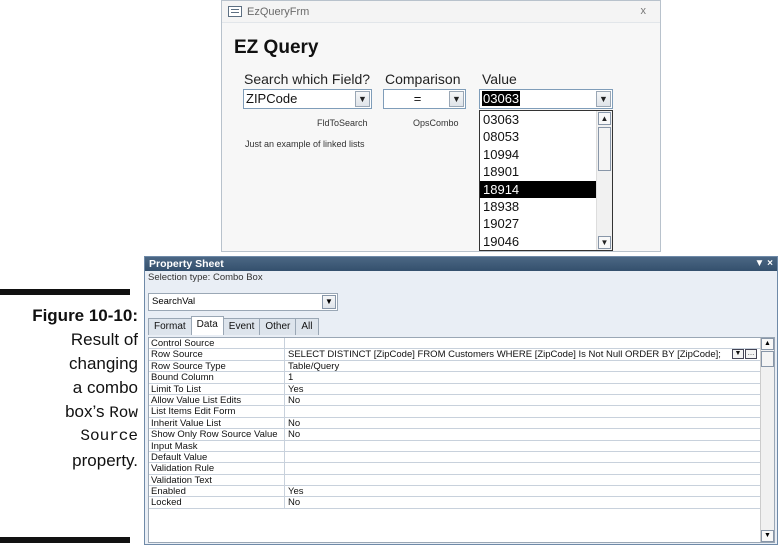 The width and height of the screenshot is (778, 545). I want to click on property-name: Locked, so click(217, 502).